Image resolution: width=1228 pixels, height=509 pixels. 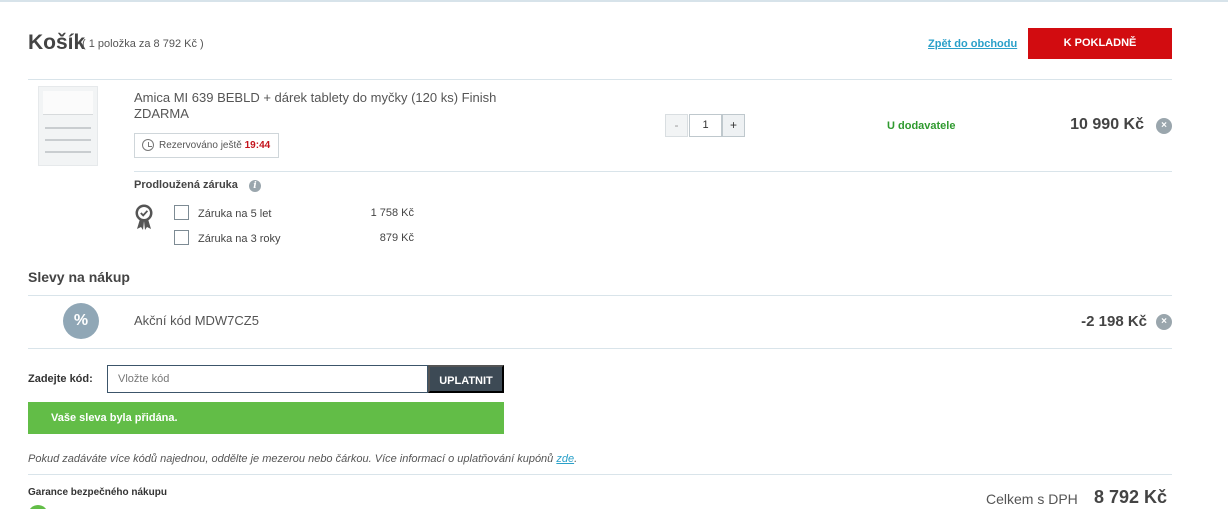 I want to click on warranty-option-label: Záruka na 5 let, so click(x=235, y=214).